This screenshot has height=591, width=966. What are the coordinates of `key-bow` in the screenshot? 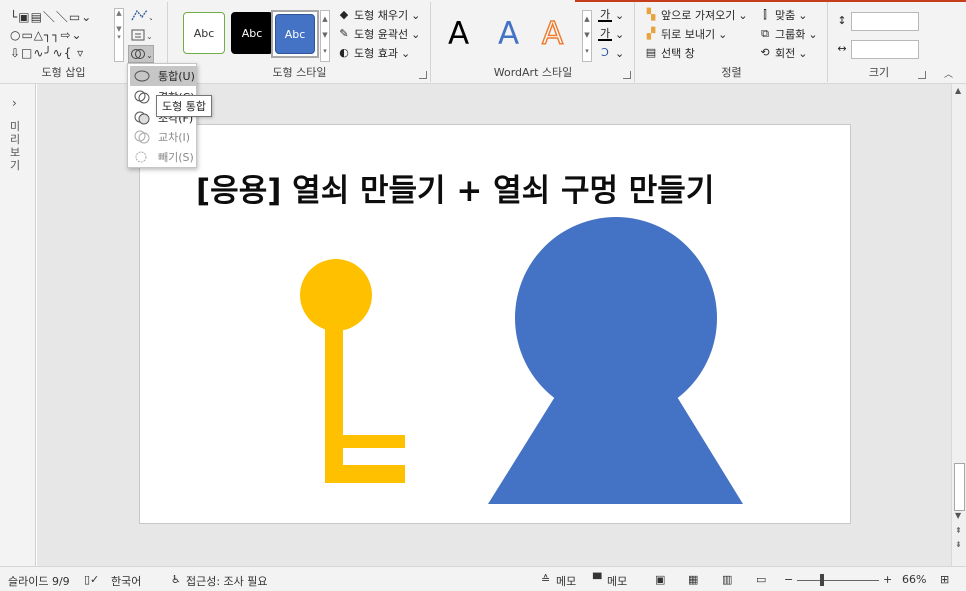 It's located at (336, 295).